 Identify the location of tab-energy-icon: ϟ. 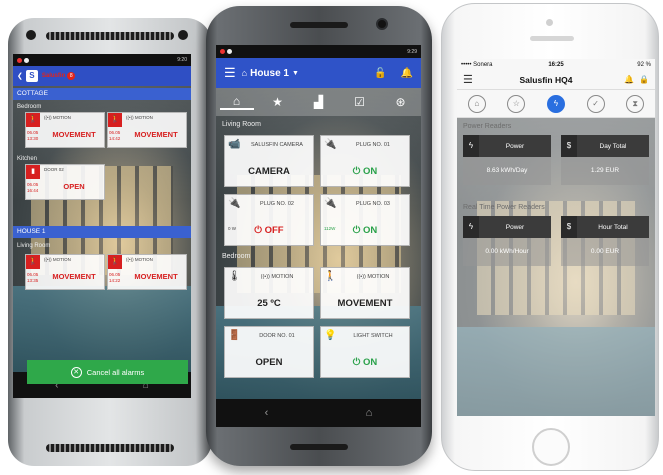
(555, 103).